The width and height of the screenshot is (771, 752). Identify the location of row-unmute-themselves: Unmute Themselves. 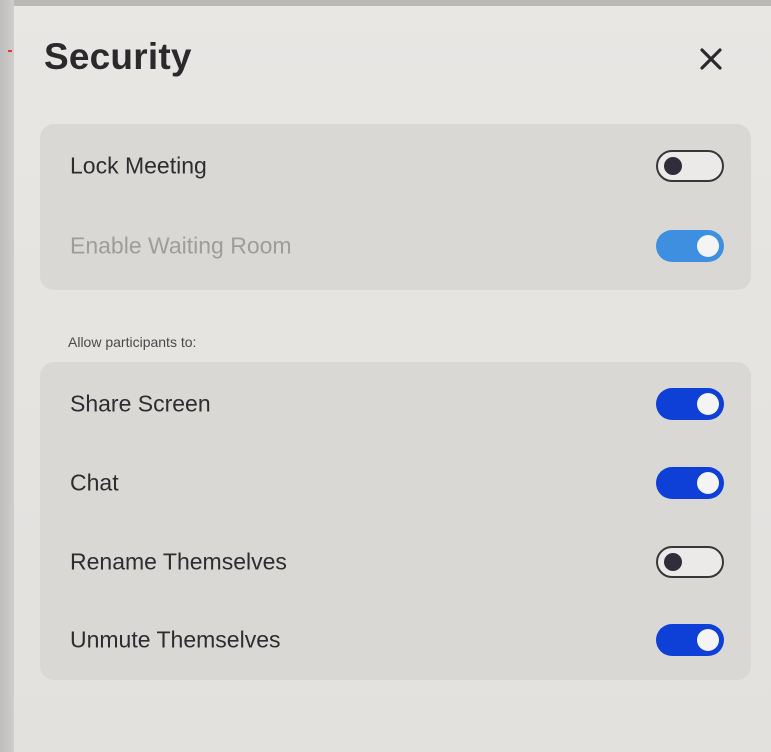
(395, 640).